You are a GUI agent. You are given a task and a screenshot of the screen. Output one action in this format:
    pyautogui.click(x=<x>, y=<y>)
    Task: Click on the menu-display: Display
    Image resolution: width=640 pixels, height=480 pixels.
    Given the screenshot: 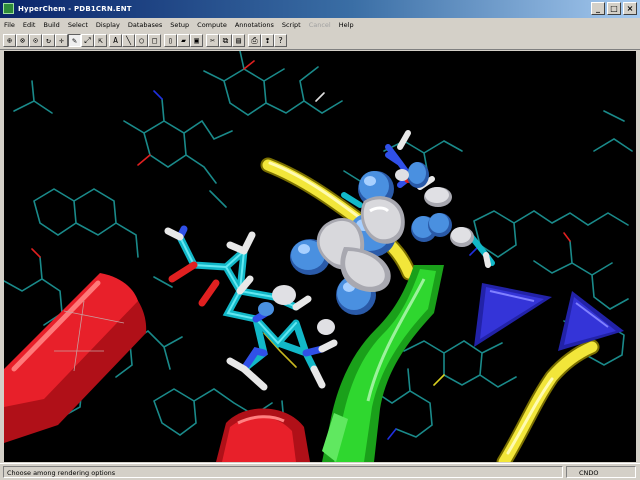 What is the action you would take?
    pyautogui.click(x=108, y=25)
    